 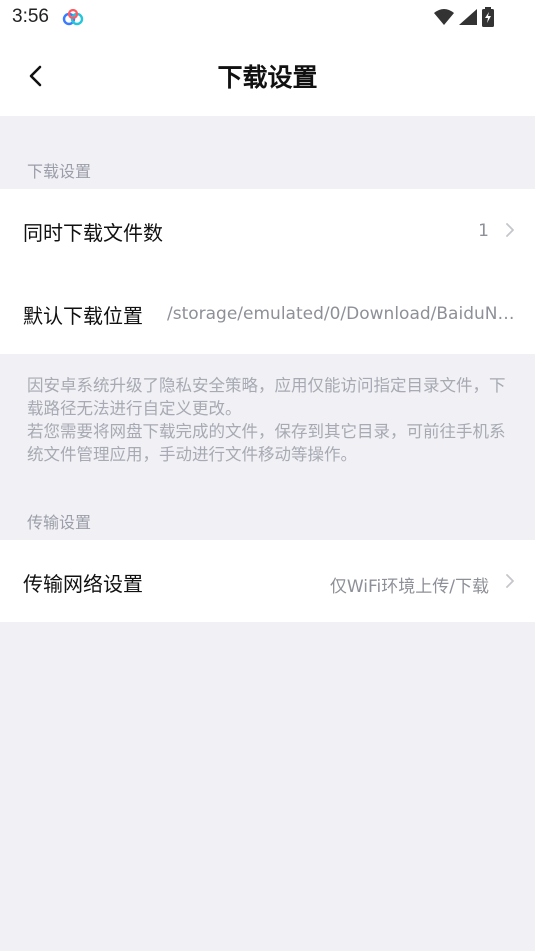 What do you see at coordinates (267, 18) in the screenshot?
I see `status-bar: 3:56` at bounding box center [267, 18].